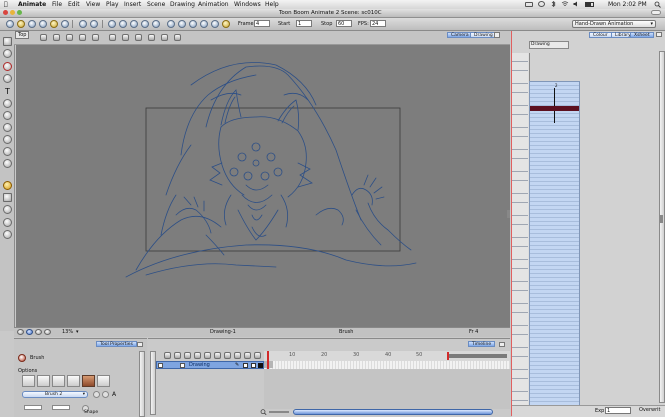 The height and width of the screenshot is (417, 665). What do you see at coordinates (642, 35) in the screenshot?
I see `tab-xsheet: Xsheet` at bounding box center [642, 35].